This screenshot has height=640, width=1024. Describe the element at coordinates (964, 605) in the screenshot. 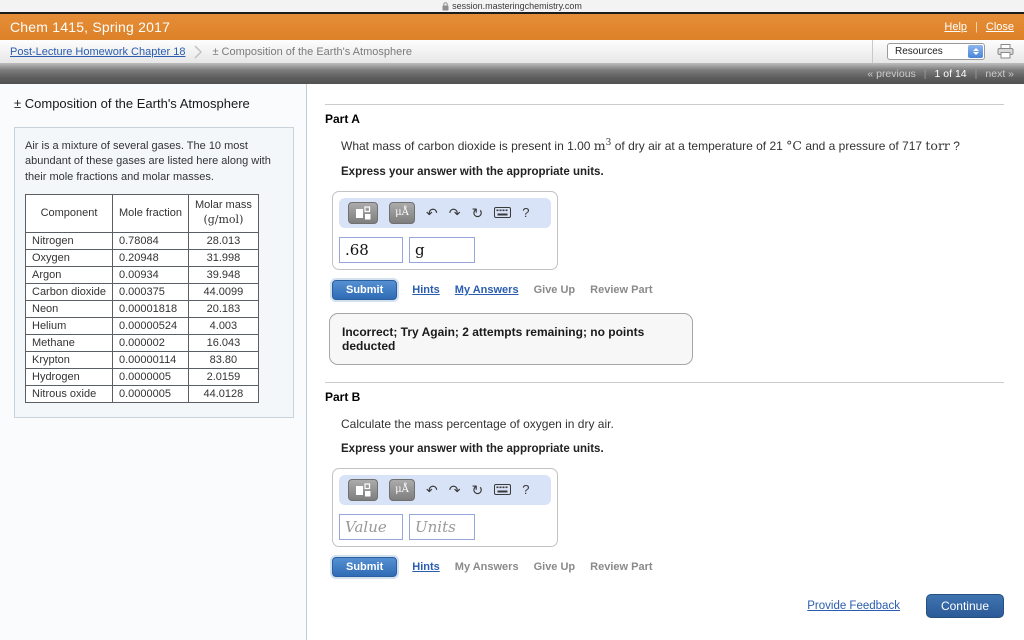

I see `continue-button: Continue` at that location.